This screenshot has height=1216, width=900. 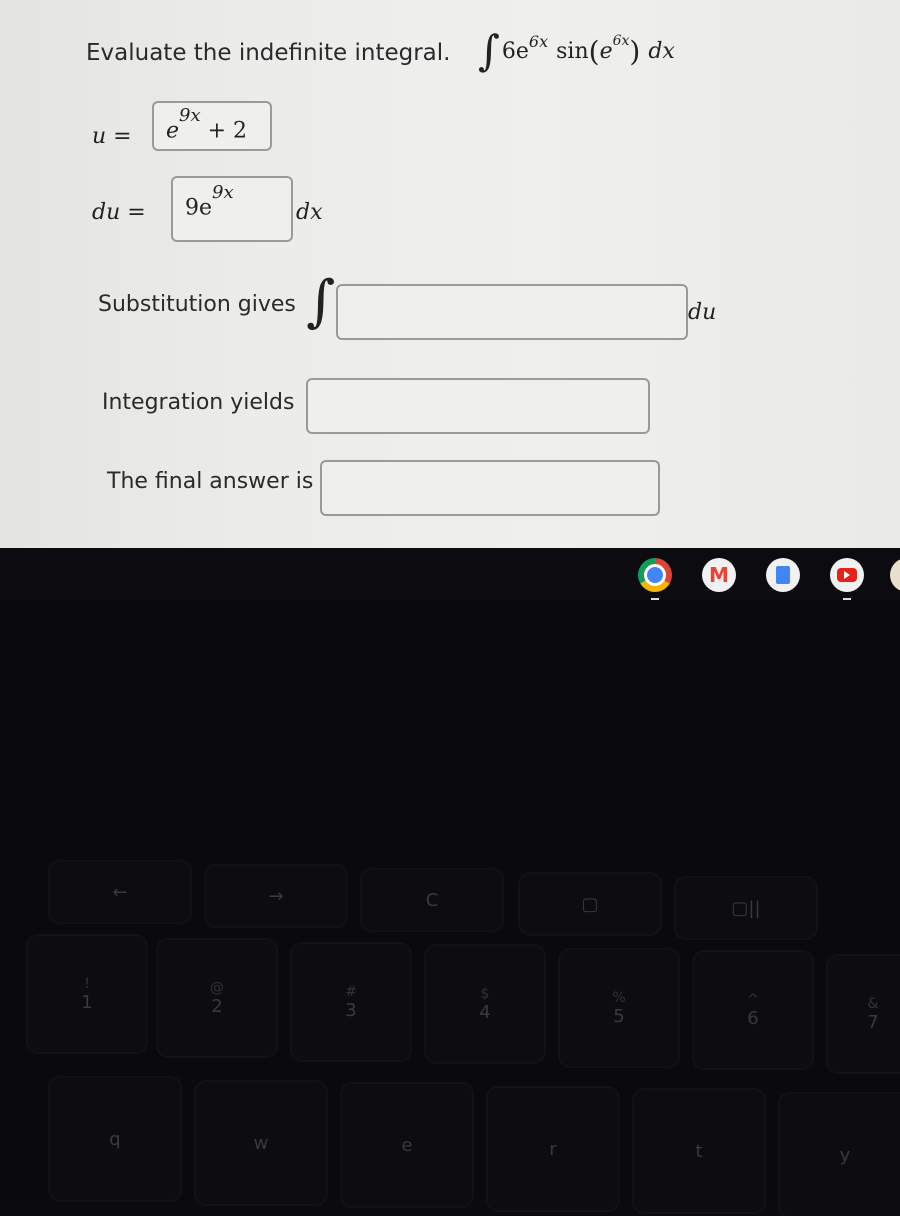 What do you see at coordinates (719, 575) in the screenshot?
I see `gmail-icon: M` at bounding box center [719, 575].